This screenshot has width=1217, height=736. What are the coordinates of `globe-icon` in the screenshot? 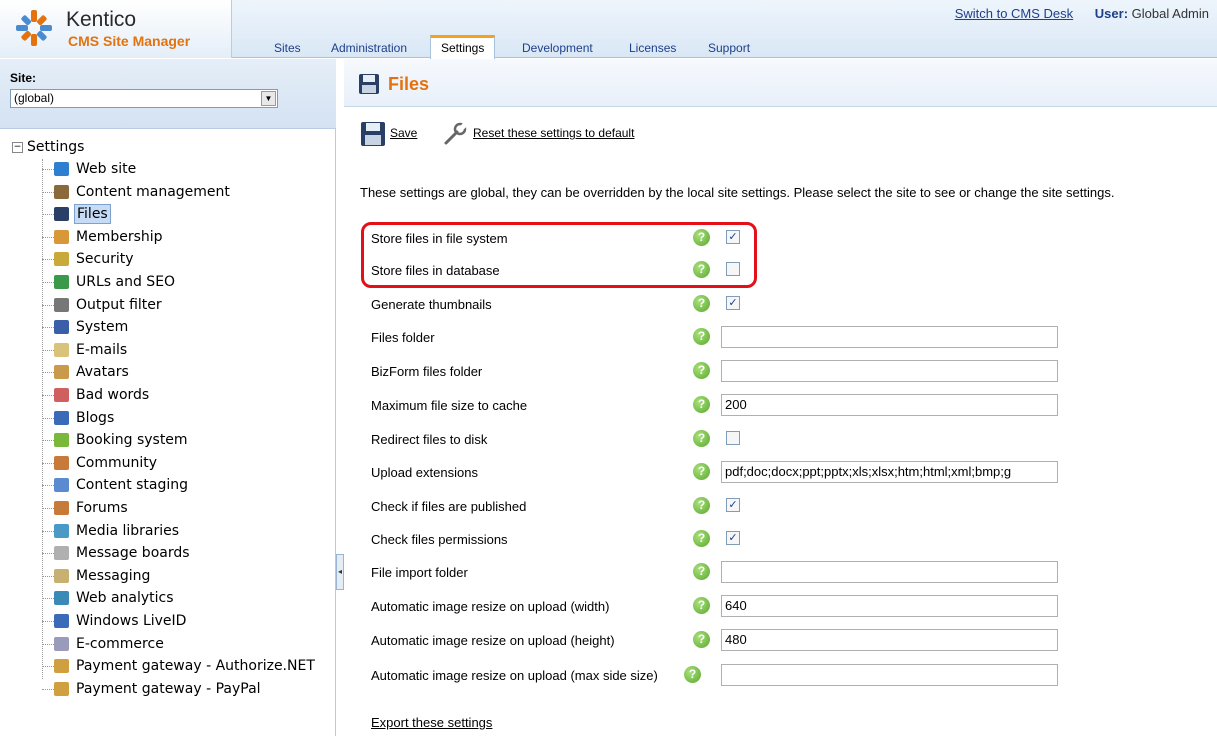 It's located at (61, 169).